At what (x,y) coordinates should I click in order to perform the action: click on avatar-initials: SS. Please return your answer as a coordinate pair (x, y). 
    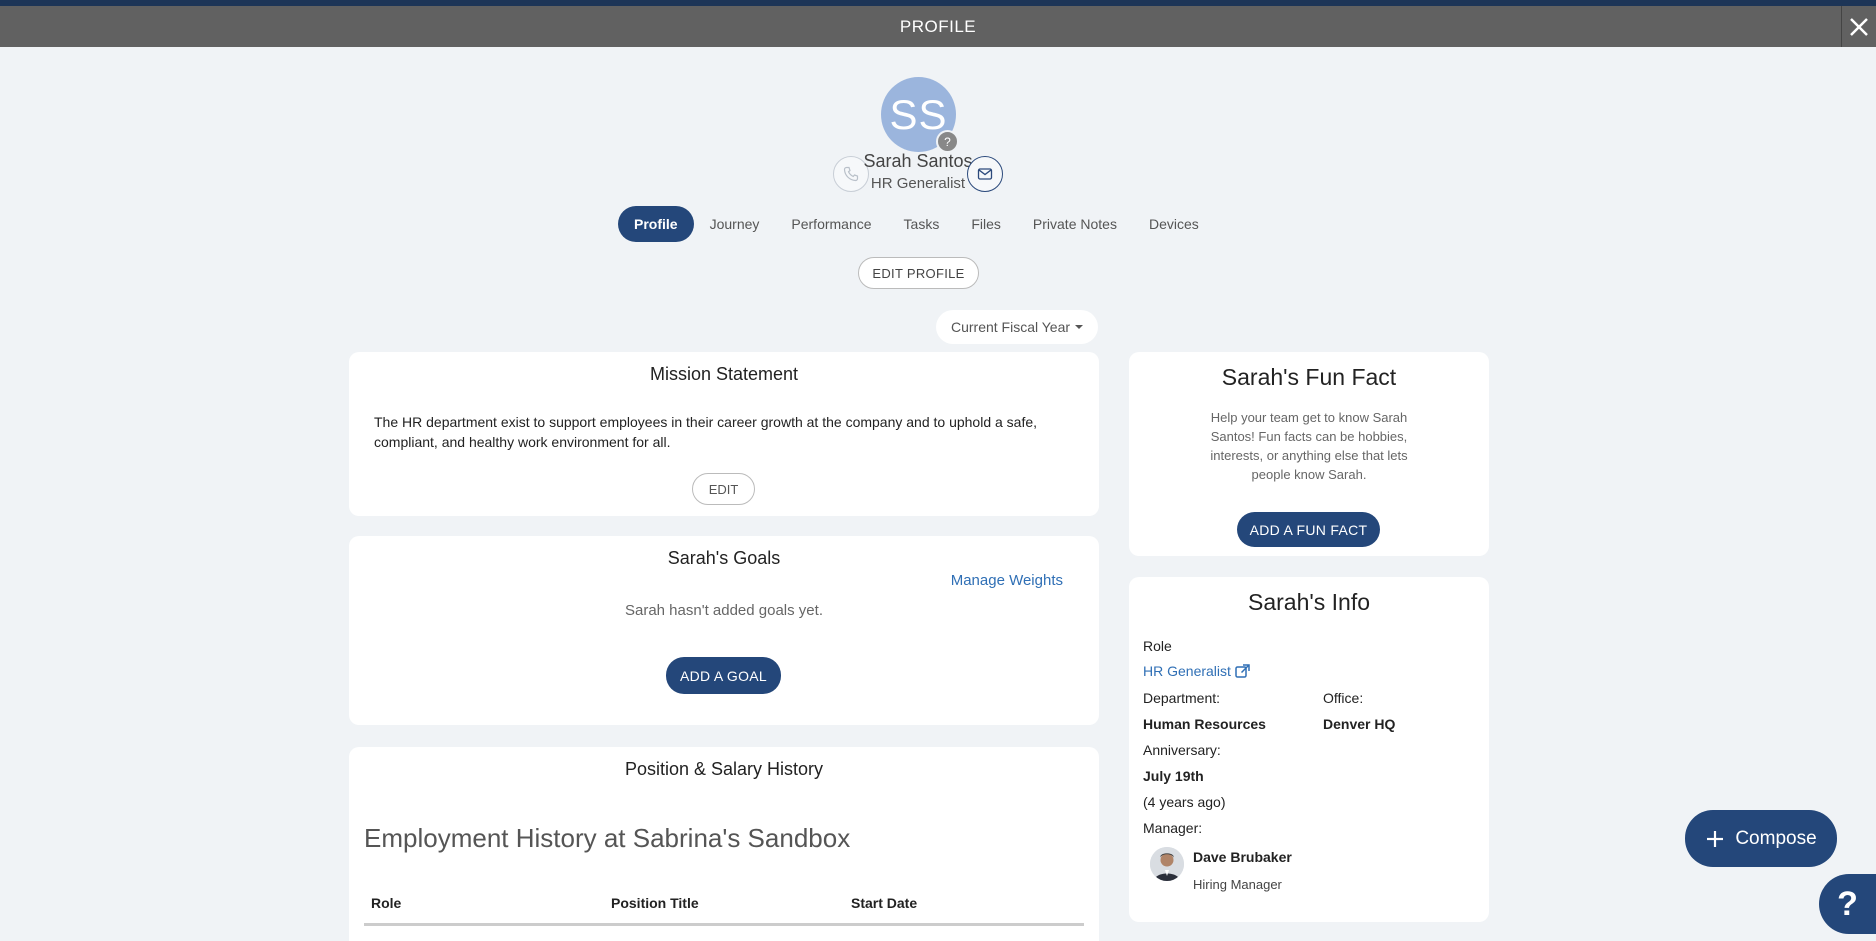
    Looking at the image, I should click on (918, 114).